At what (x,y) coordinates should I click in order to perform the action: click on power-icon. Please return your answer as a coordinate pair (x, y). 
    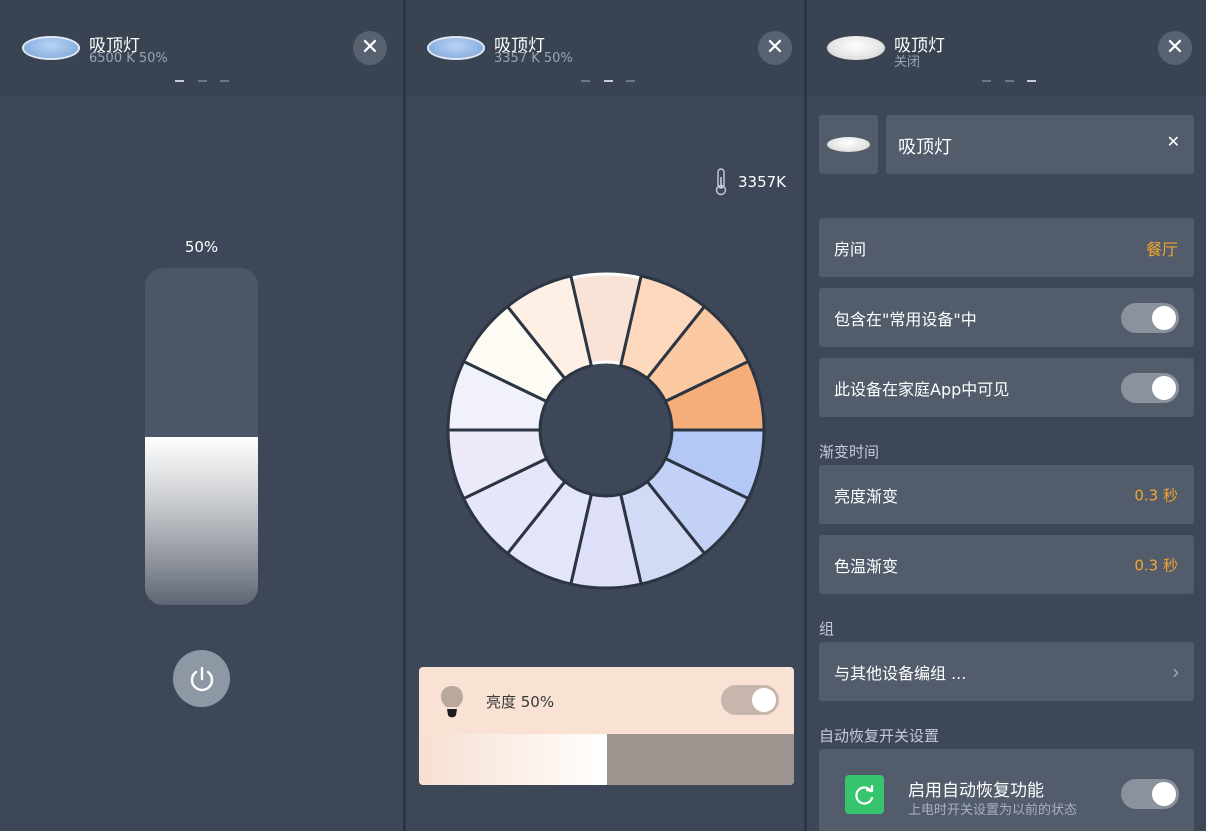
    Looking at the image, I should click on (201, 678).